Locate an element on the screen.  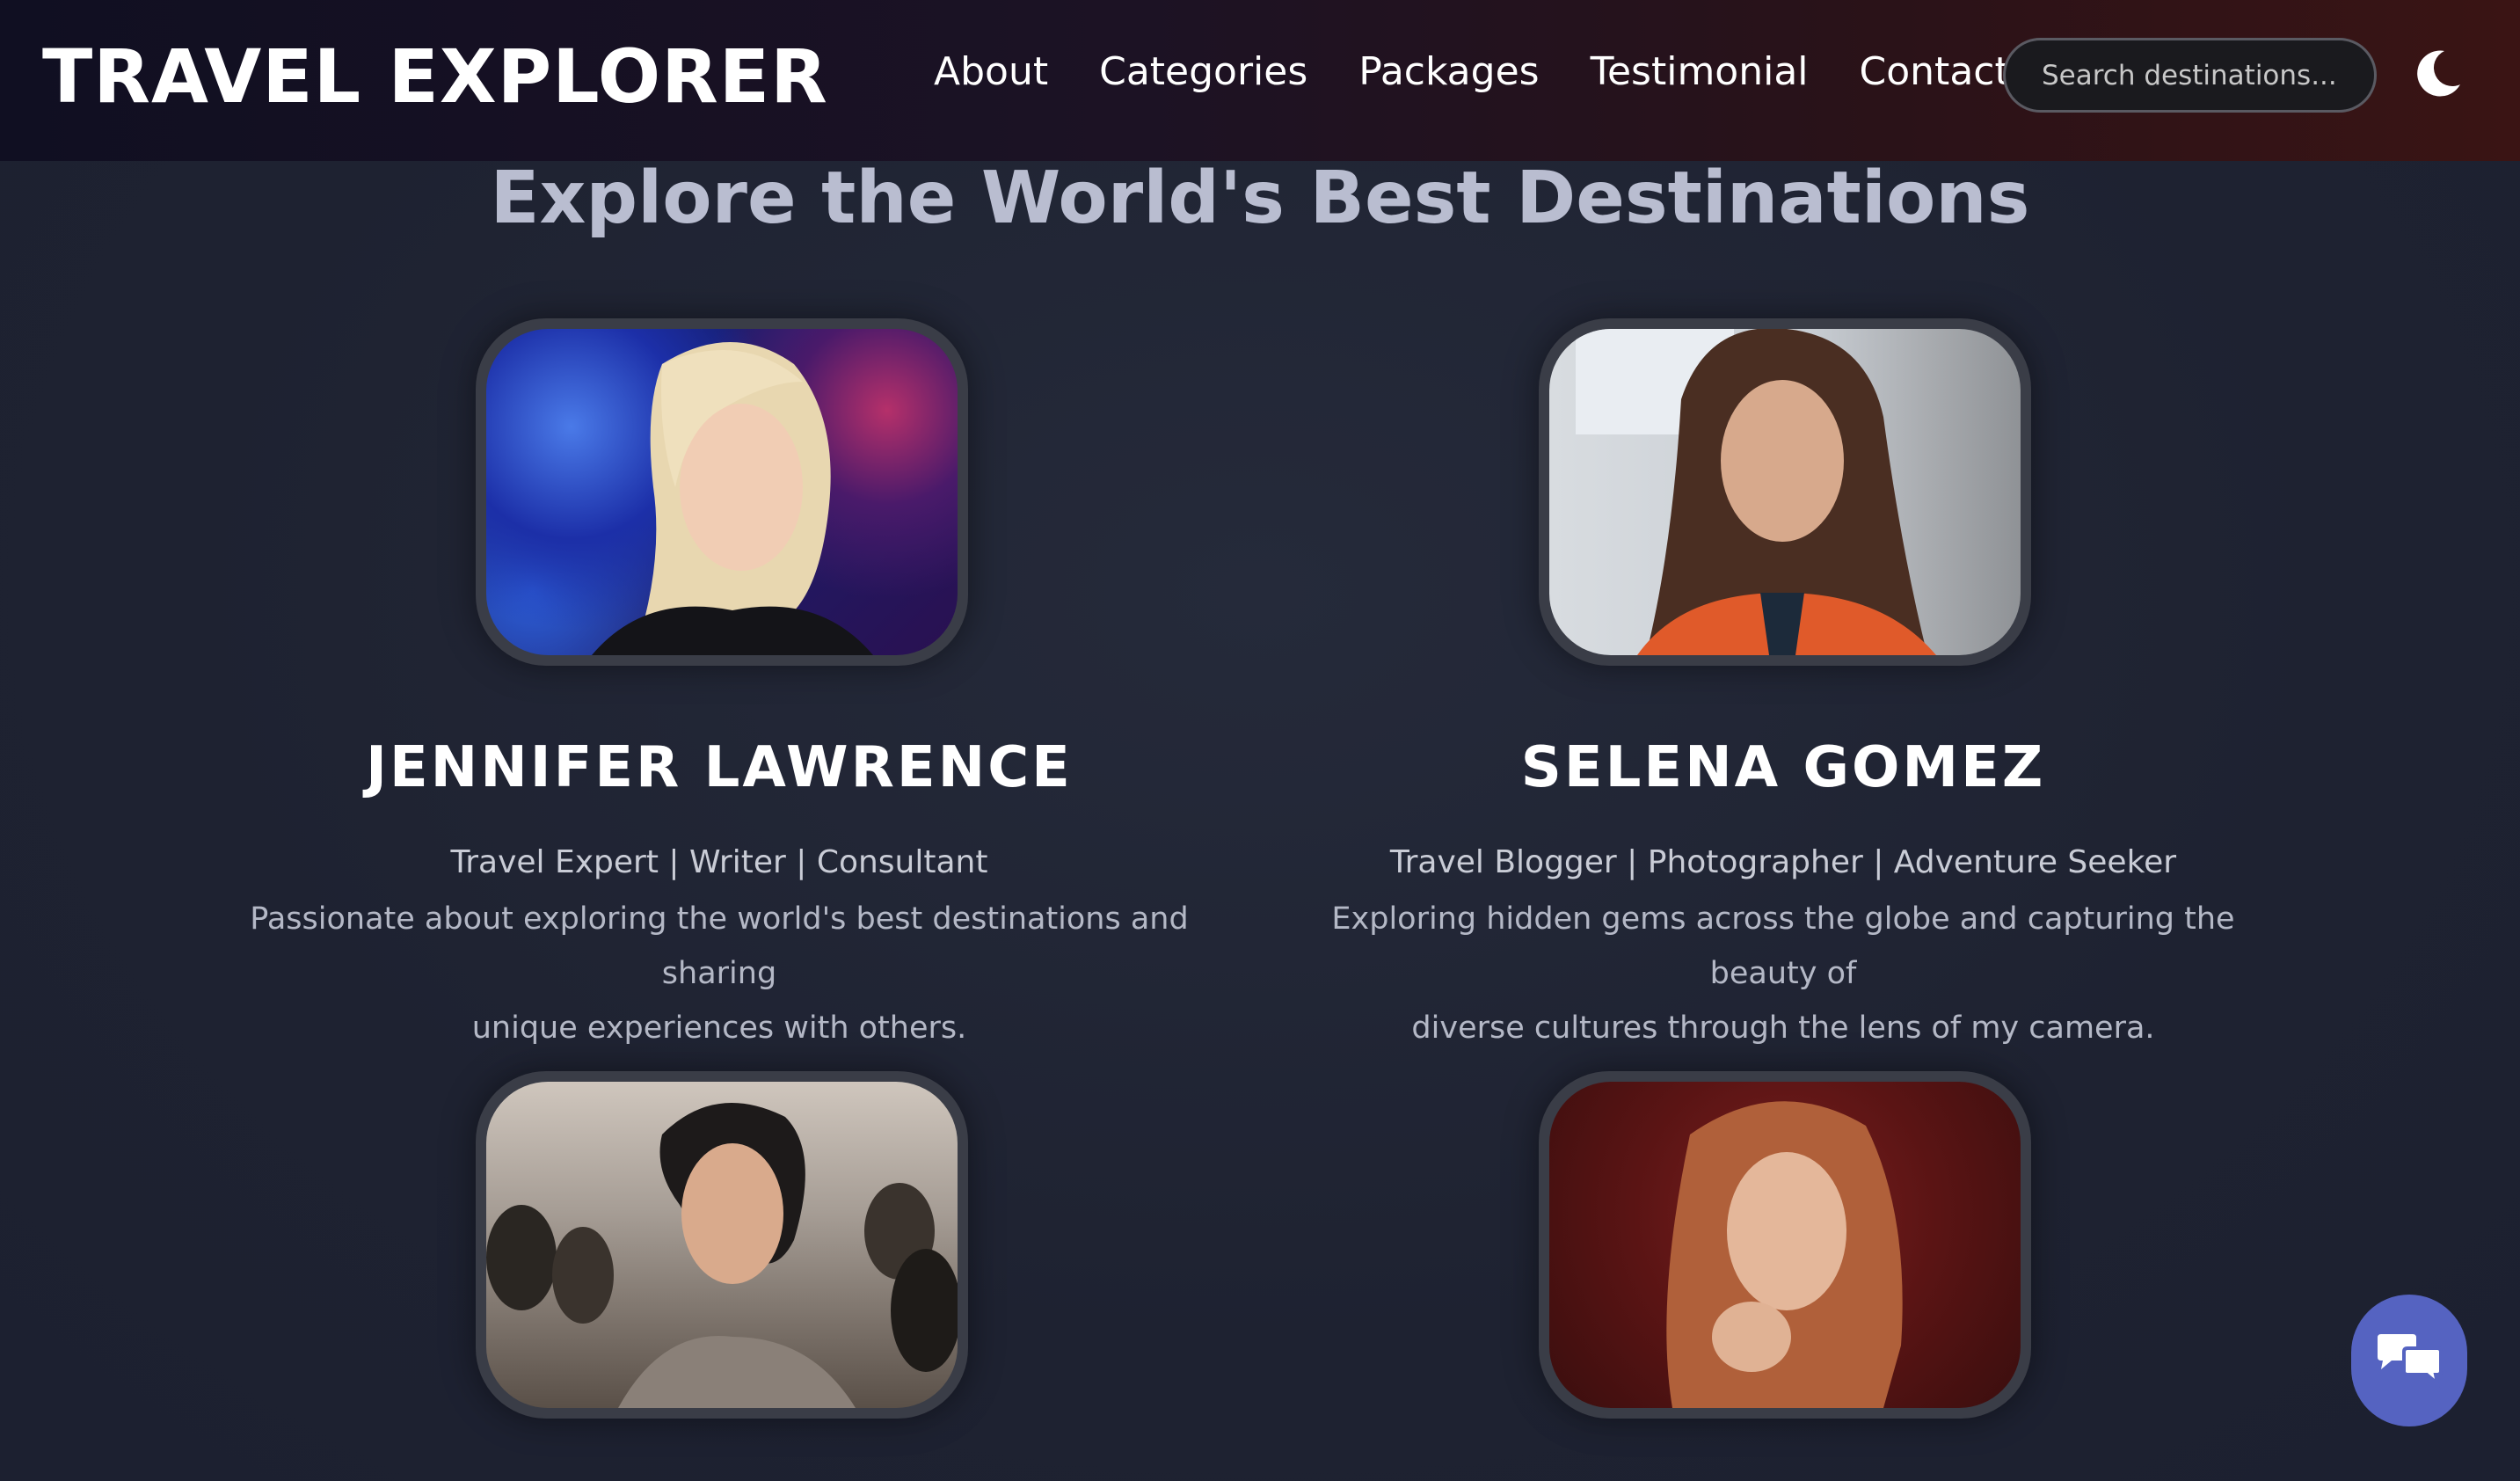
chat-icon is located at coordinates (2410, 1362).